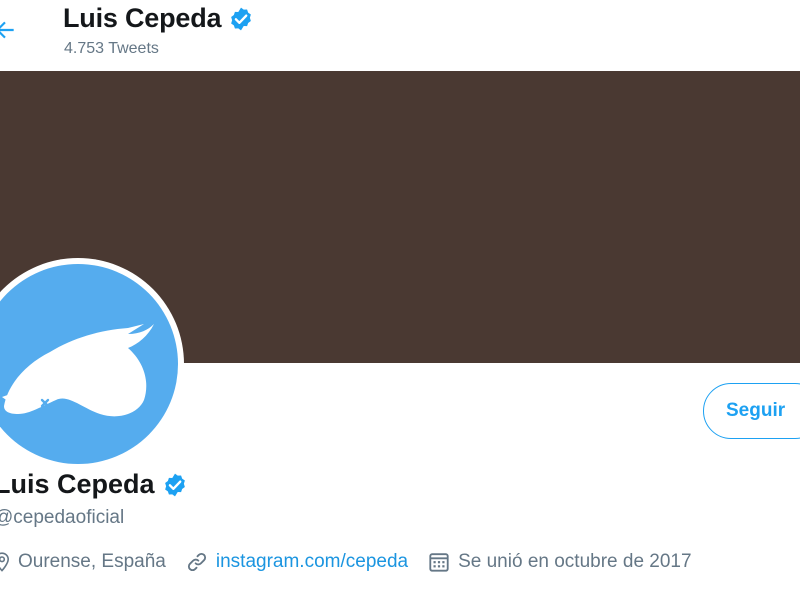 The height and width of the screenshot is (600, 800). Describe the element at coordinates (756, 410) in the screenshot. I see `follow-button-label: Seguir` at that location.